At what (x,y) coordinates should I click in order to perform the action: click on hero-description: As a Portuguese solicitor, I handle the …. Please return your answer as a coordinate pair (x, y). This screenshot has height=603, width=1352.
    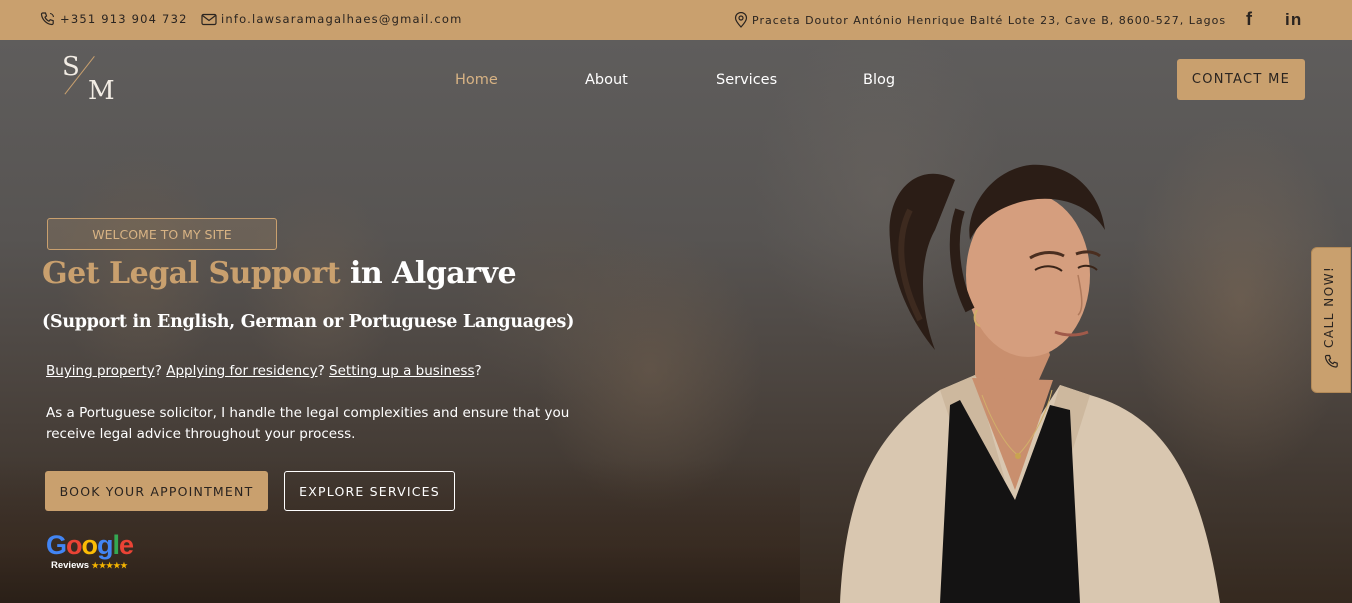
    Looking at the image, I should click on (308, 423).